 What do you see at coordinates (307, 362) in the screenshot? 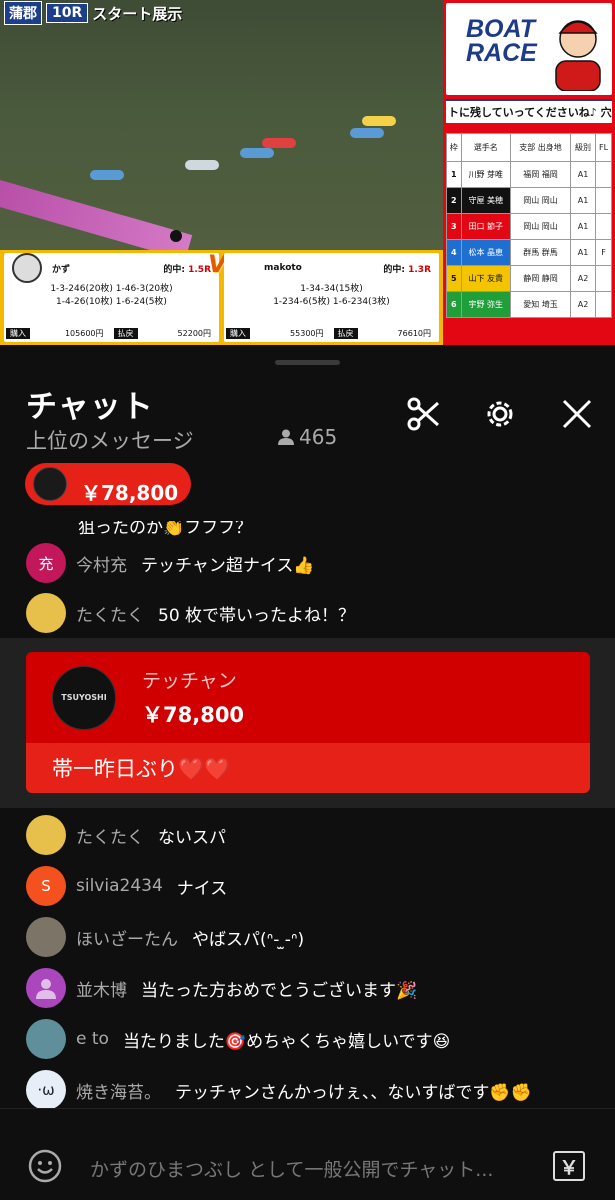
I see `drag-handle` at bounding box center [307, 362].